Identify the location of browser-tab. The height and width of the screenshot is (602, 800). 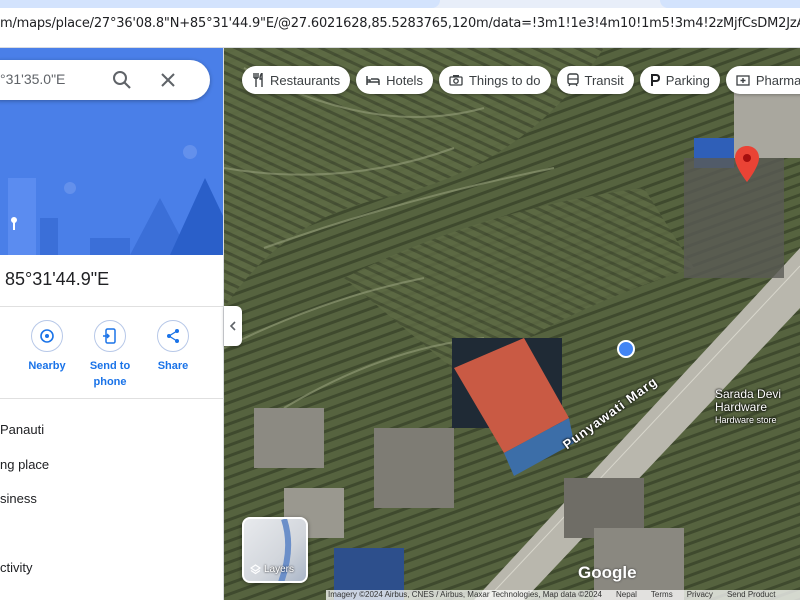
(730, 4).